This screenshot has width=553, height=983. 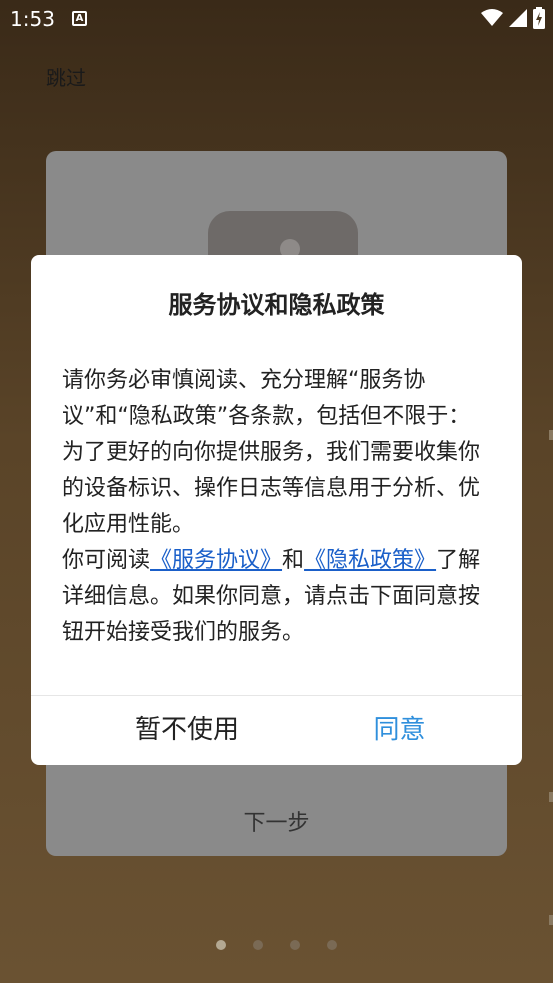 I want to click on page-indicator, so click(x=276, y=945).